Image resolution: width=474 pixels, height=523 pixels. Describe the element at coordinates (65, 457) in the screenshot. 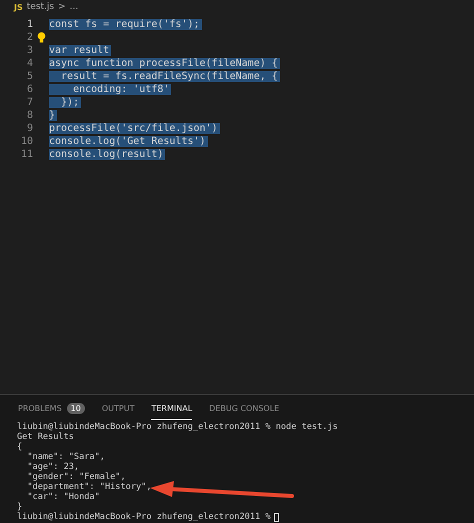

I see `terminal-line: "name": "Sara",` at that location.